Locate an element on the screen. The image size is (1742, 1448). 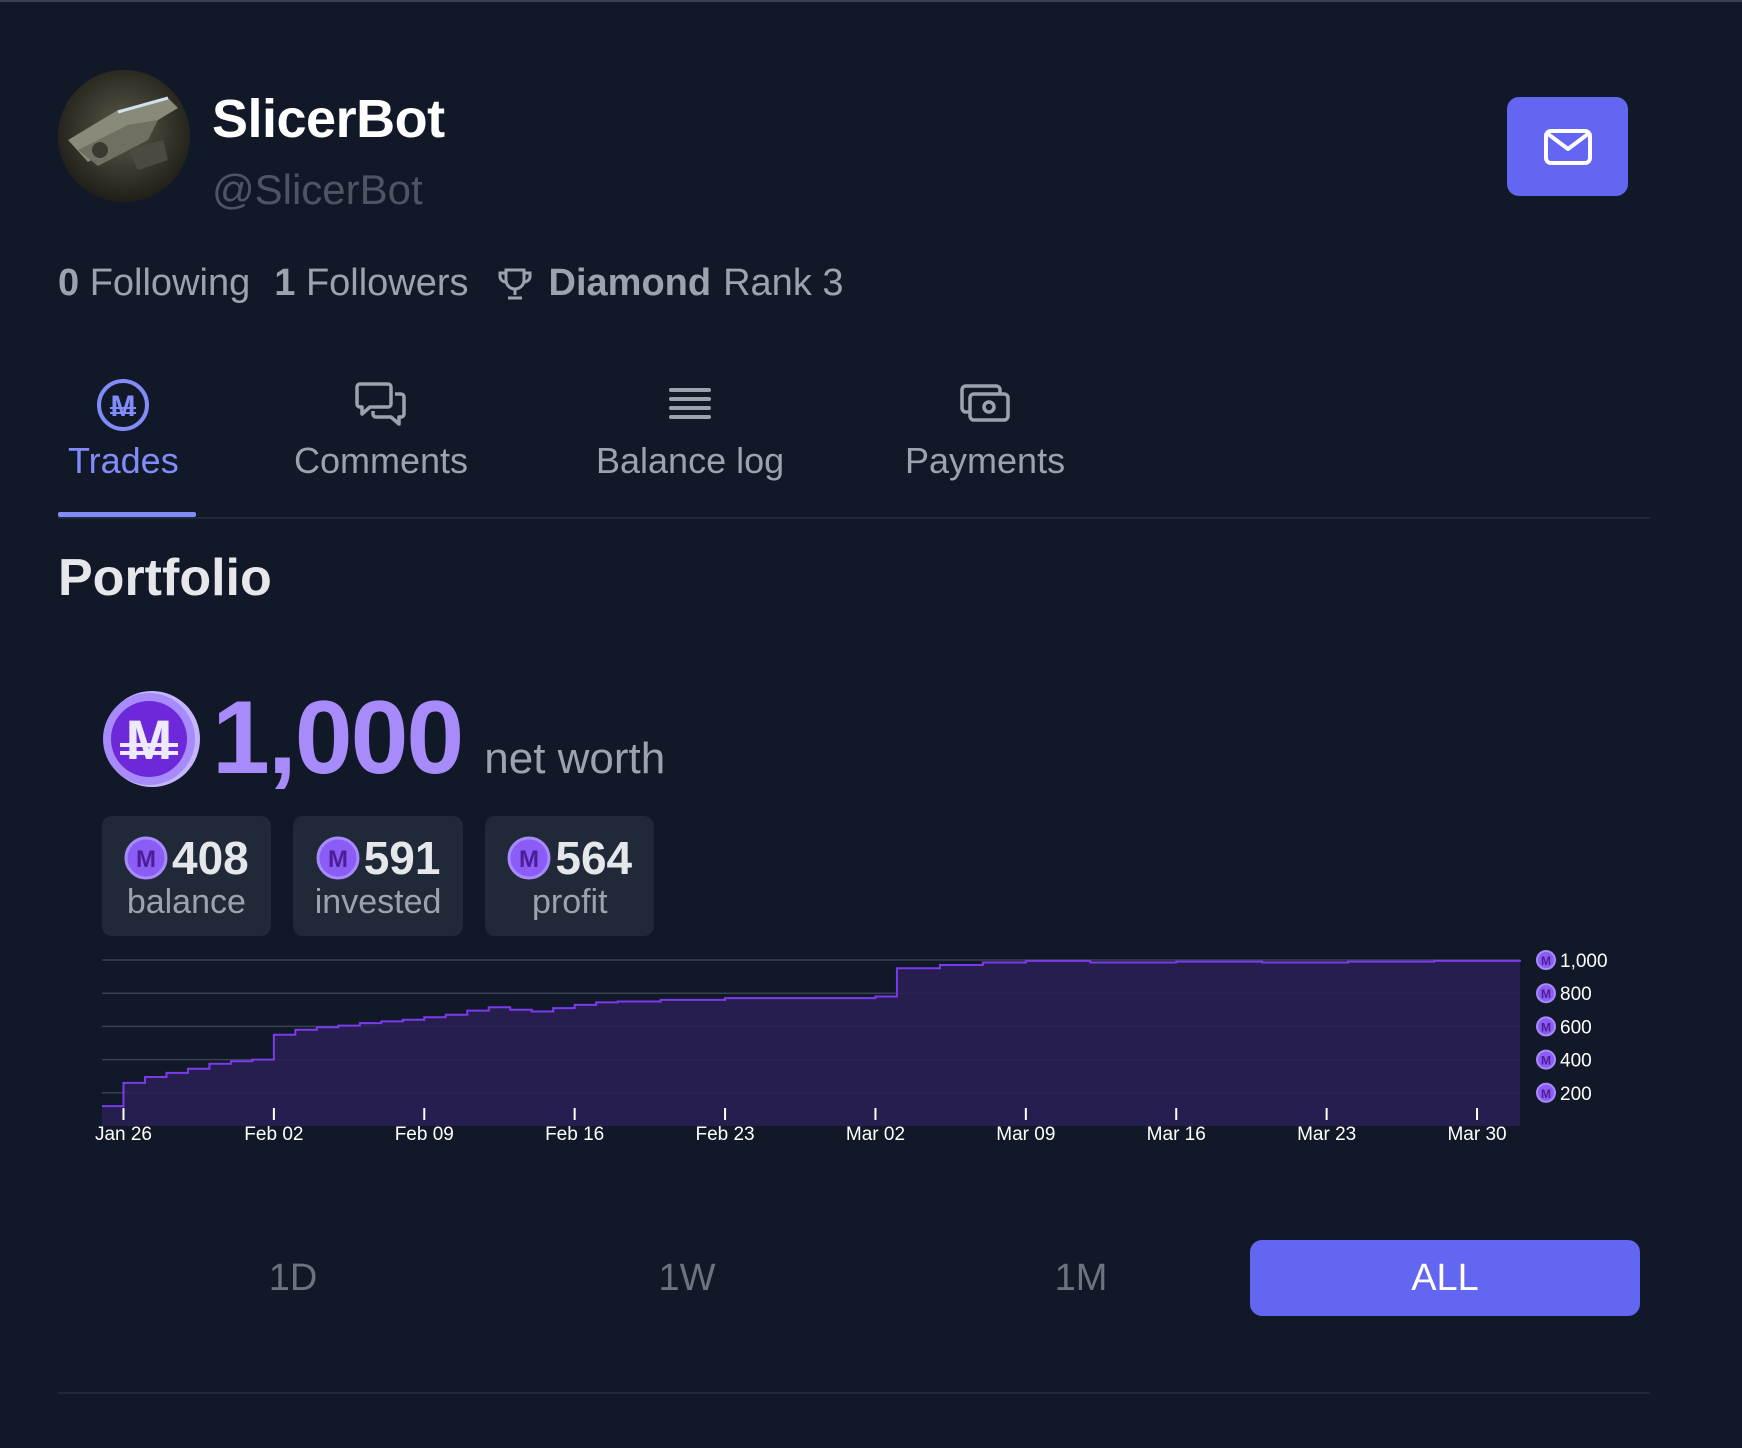
following-stat: 0 Following is located at coordinates (154, 283).